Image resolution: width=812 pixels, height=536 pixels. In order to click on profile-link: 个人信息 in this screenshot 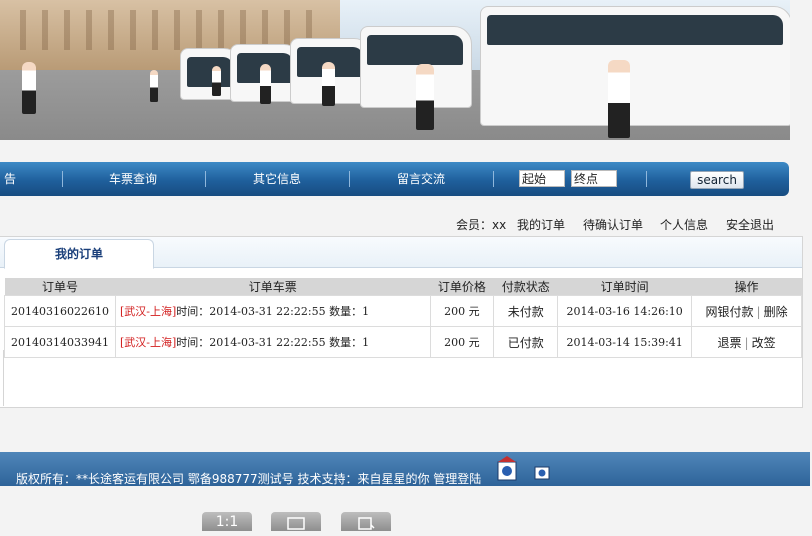, I will do `click(684, 224)`.